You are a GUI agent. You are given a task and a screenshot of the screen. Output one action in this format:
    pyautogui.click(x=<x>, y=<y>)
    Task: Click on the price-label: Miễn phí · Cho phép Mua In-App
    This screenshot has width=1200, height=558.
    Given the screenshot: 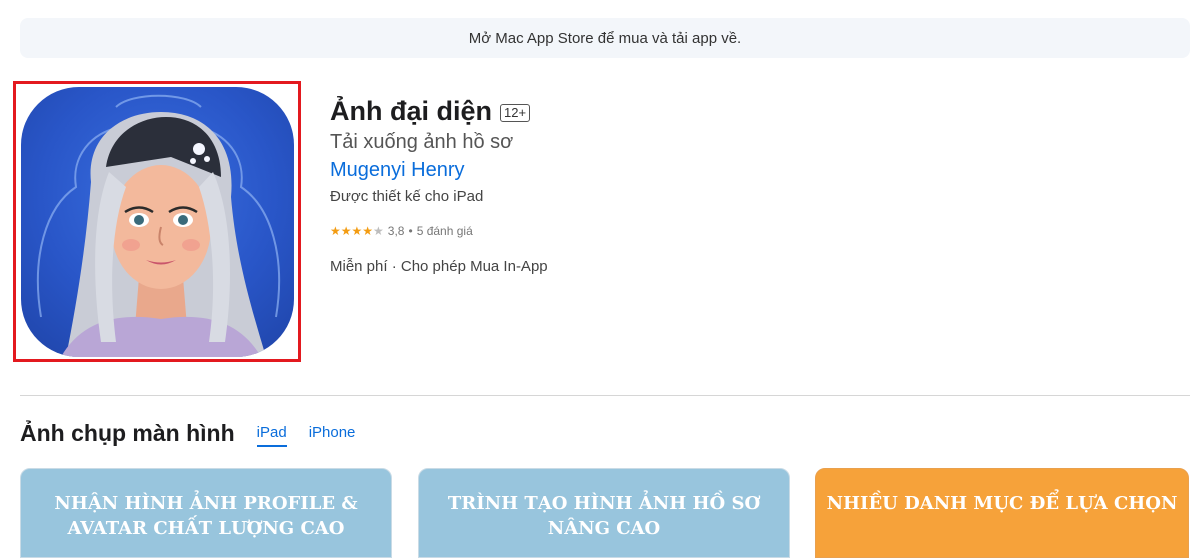 What is the action you would take?
    pyautogui.click(x=439, y=266)
    